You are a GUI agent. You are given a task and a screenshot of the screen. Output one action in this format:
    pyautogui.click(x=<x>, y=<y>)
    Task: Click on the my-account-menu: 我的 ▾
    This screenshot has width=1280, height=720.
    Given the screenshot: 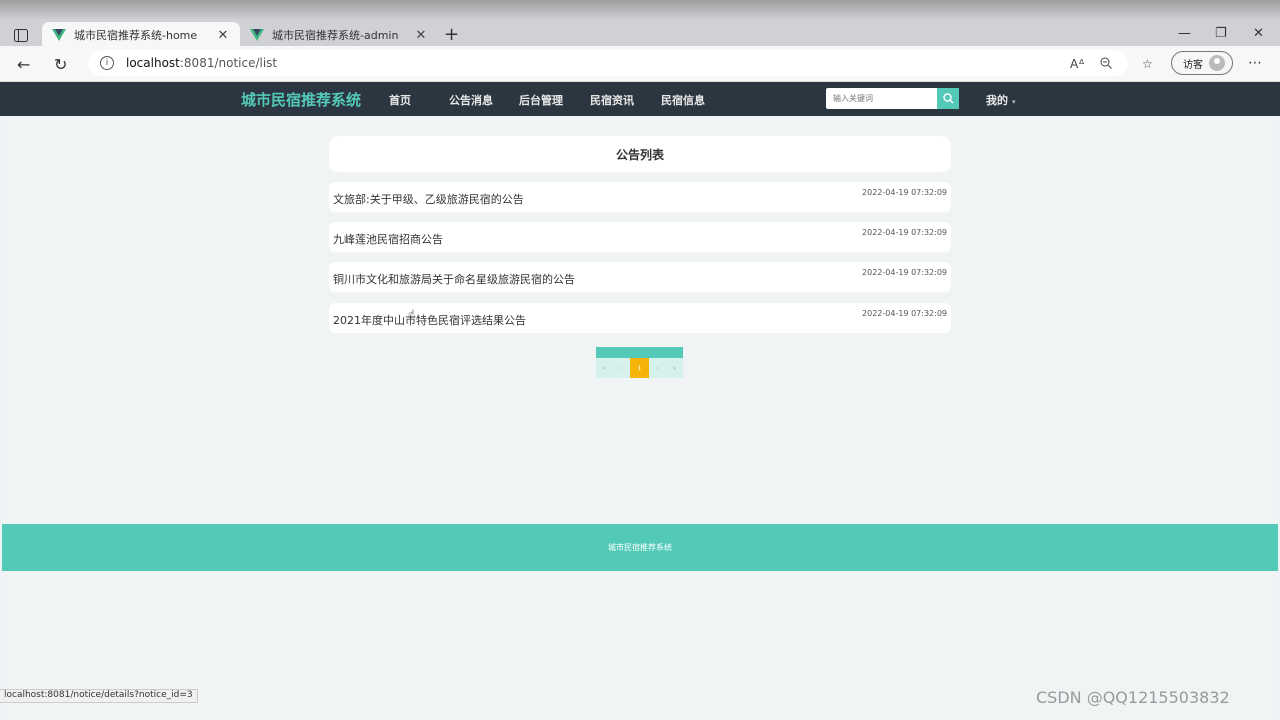 What is the action you would take?
    pyautogui.click(x=1001, y=100)
    